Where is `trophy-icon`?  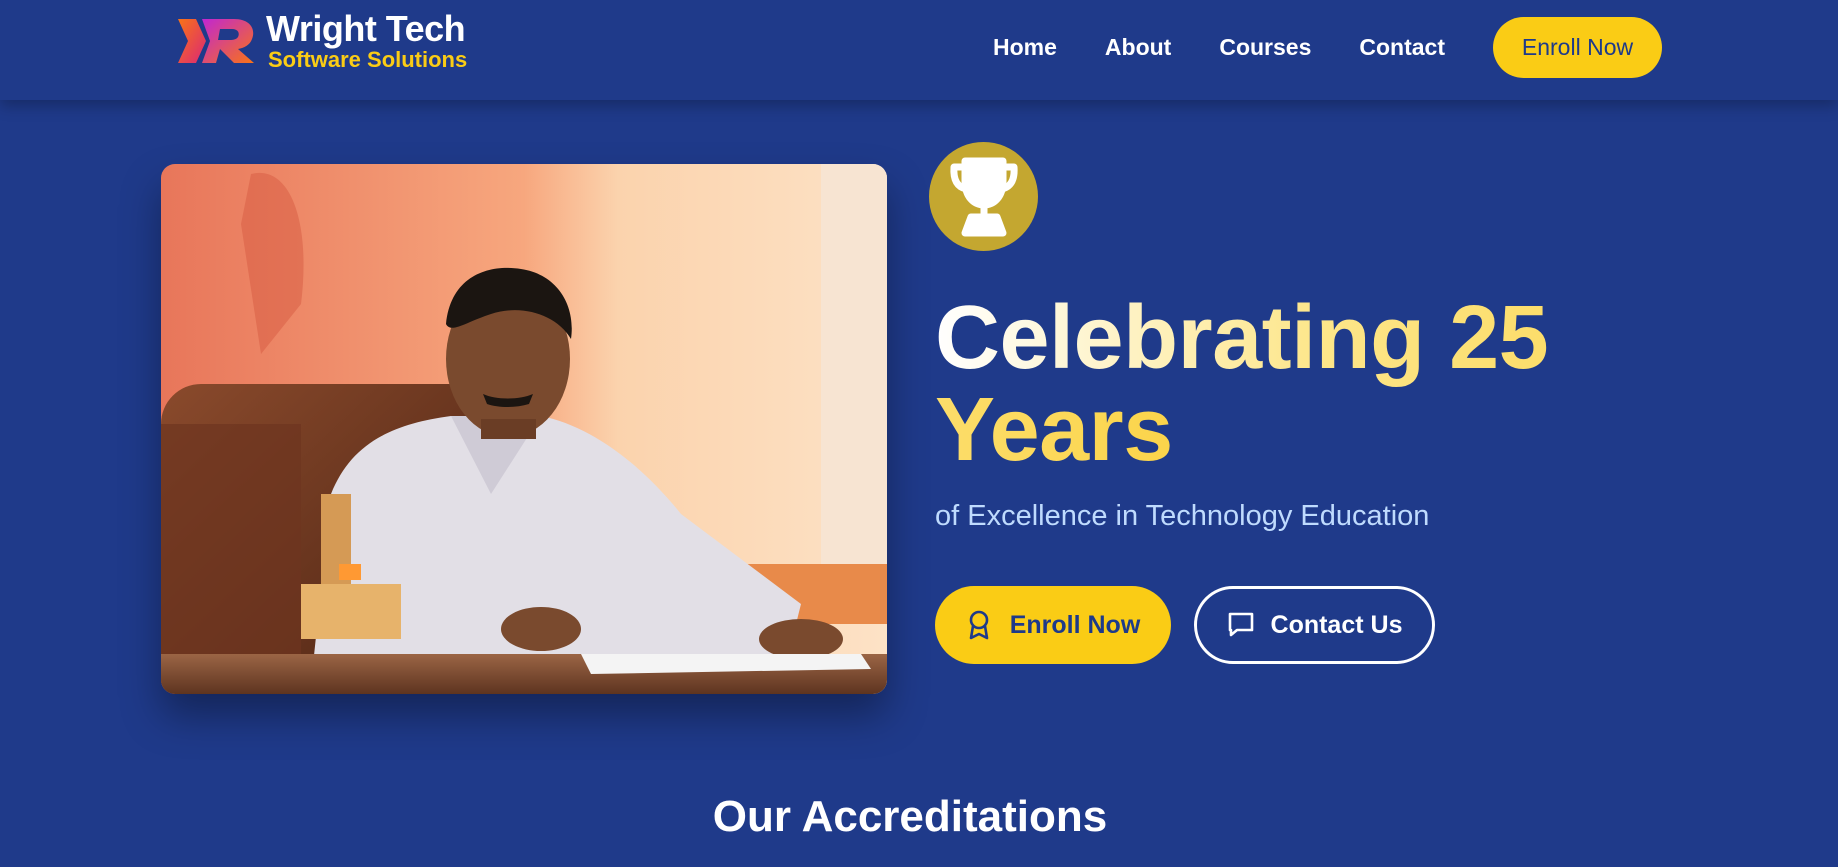
trophy-icon is located at coordinates (983, 196).